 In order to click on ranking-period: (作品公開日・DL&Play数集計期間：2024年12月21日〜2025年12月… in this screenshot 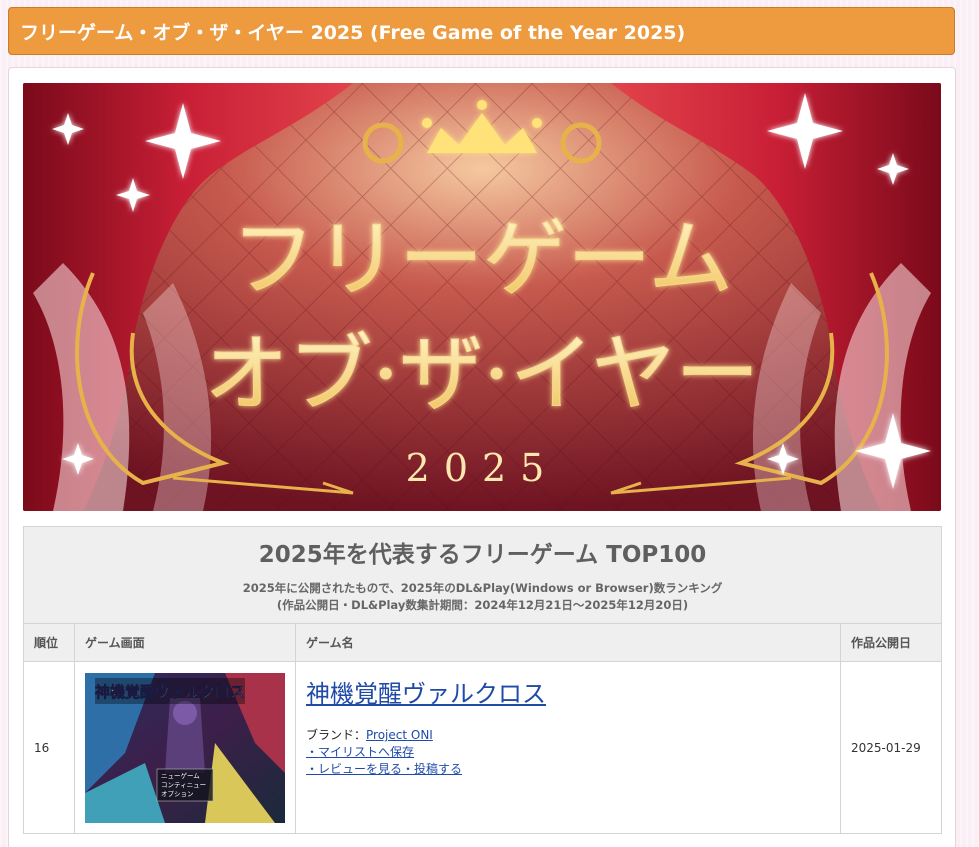, I will do `click(482, 605)`.